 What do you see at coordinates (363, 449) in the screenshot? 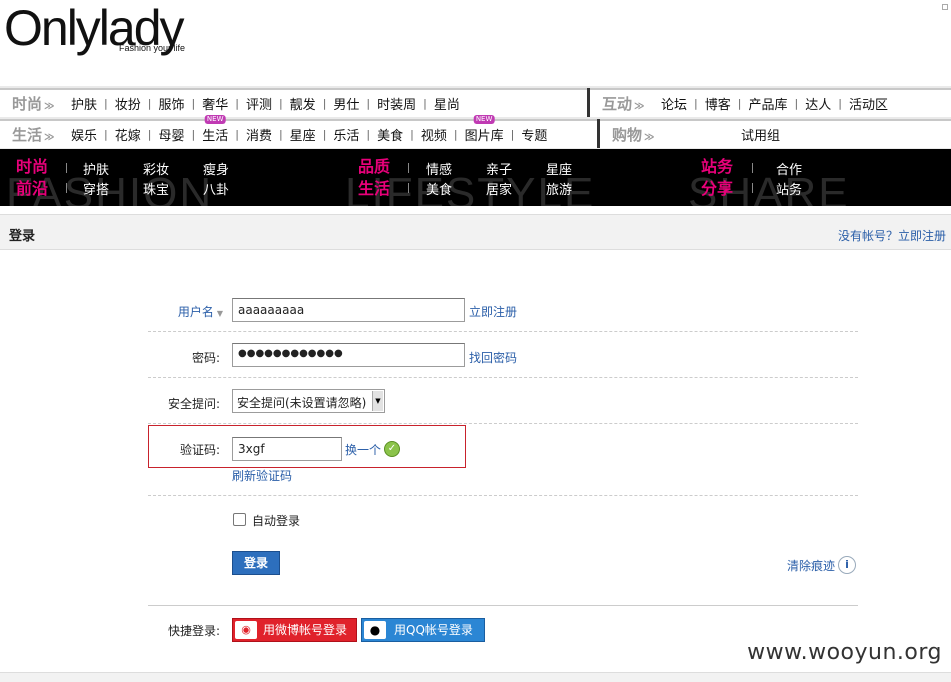
I see `captcha-change-link: 换一个` at bounding box center [363, 449].